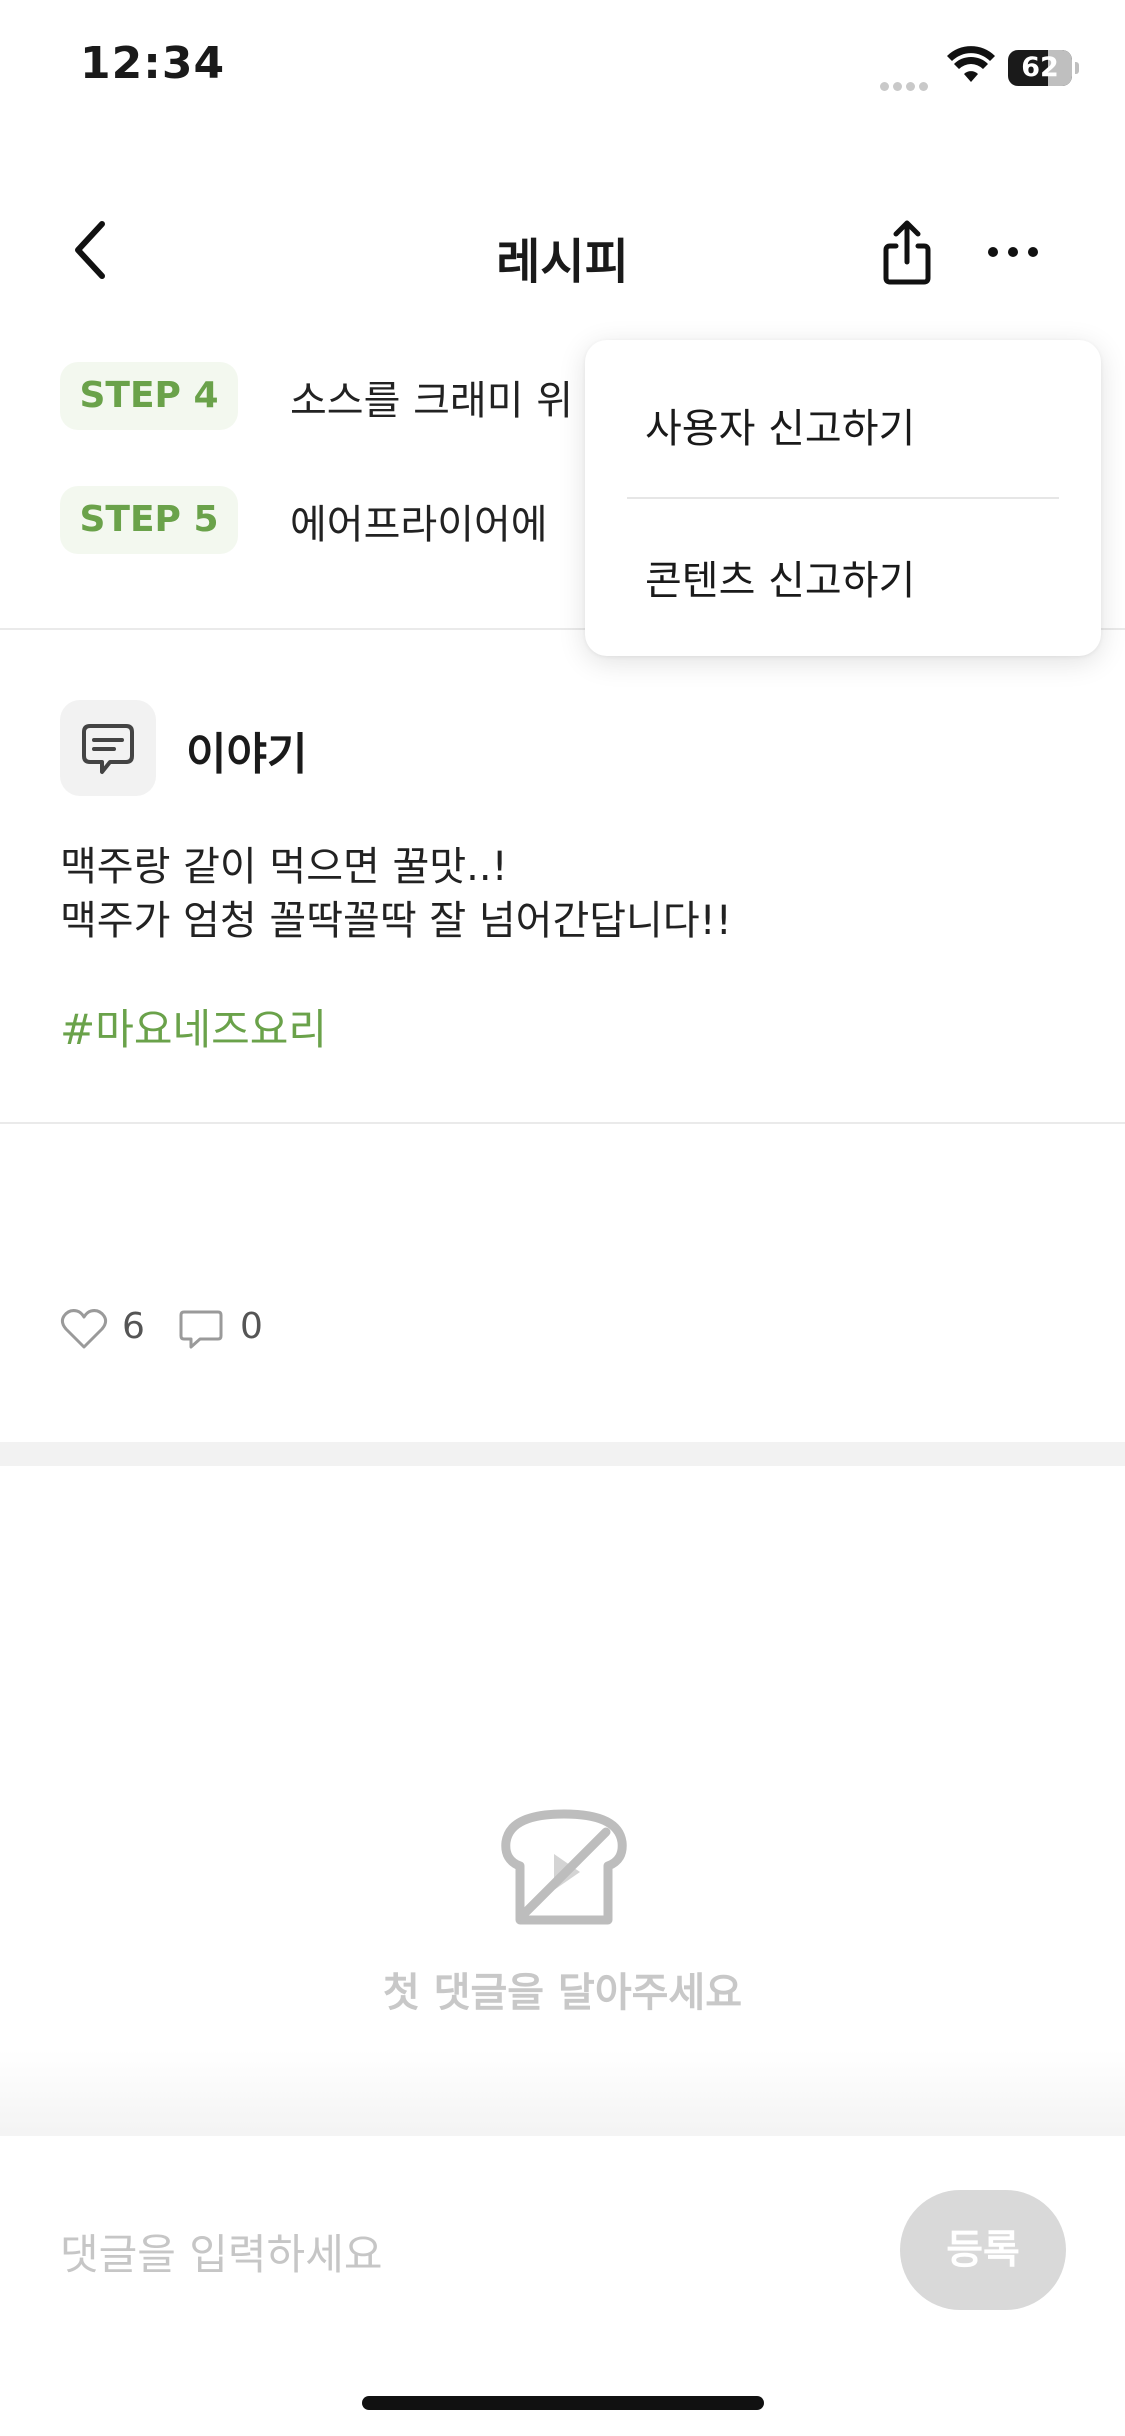  Describe the element at coordinates (284, 867) in the screenshot. I see `story-line: 맥주랑 같이 먹으면 꿀맛..!` at that location.